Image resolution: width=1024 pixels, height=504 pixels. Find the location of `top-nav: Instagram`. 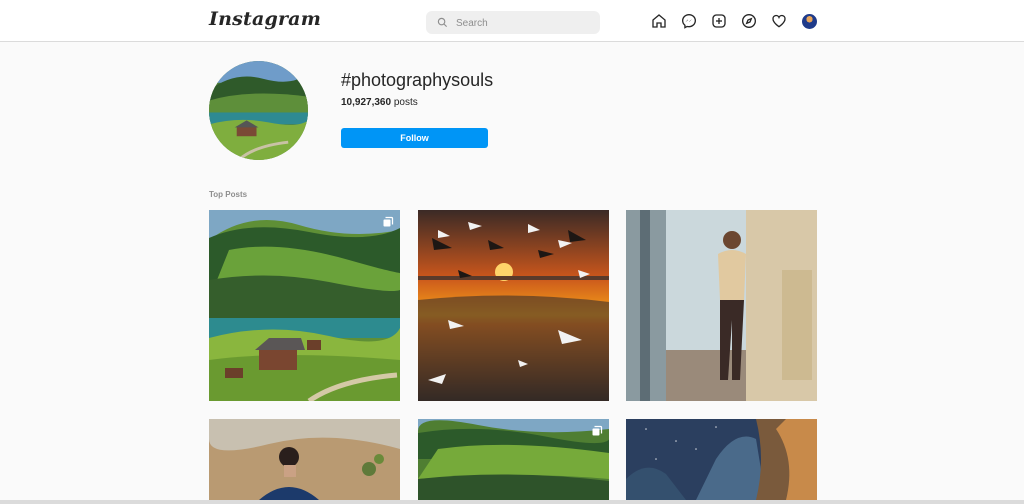

top-nav: Instagram is located at coordinates (512, 21).